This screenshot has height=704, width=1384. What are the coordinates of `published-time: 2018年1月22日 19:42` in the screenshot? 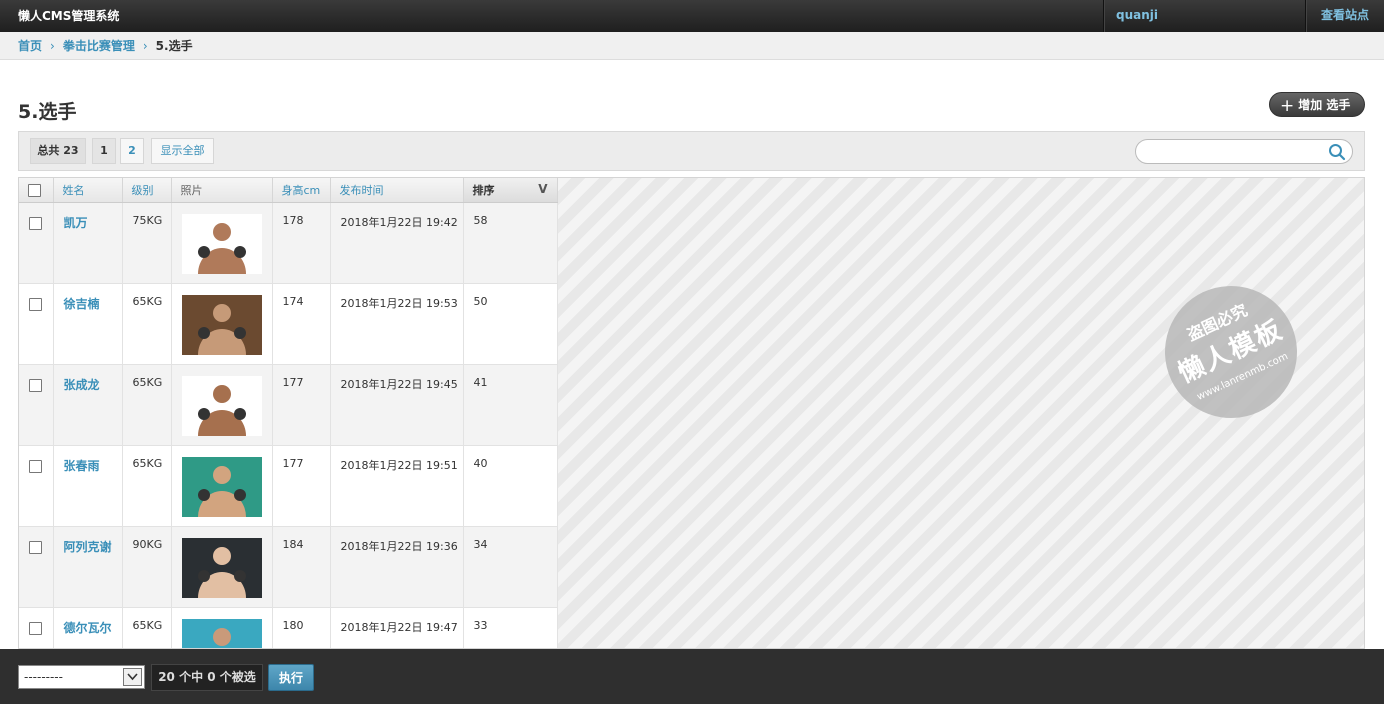 It's located at (397, 243).